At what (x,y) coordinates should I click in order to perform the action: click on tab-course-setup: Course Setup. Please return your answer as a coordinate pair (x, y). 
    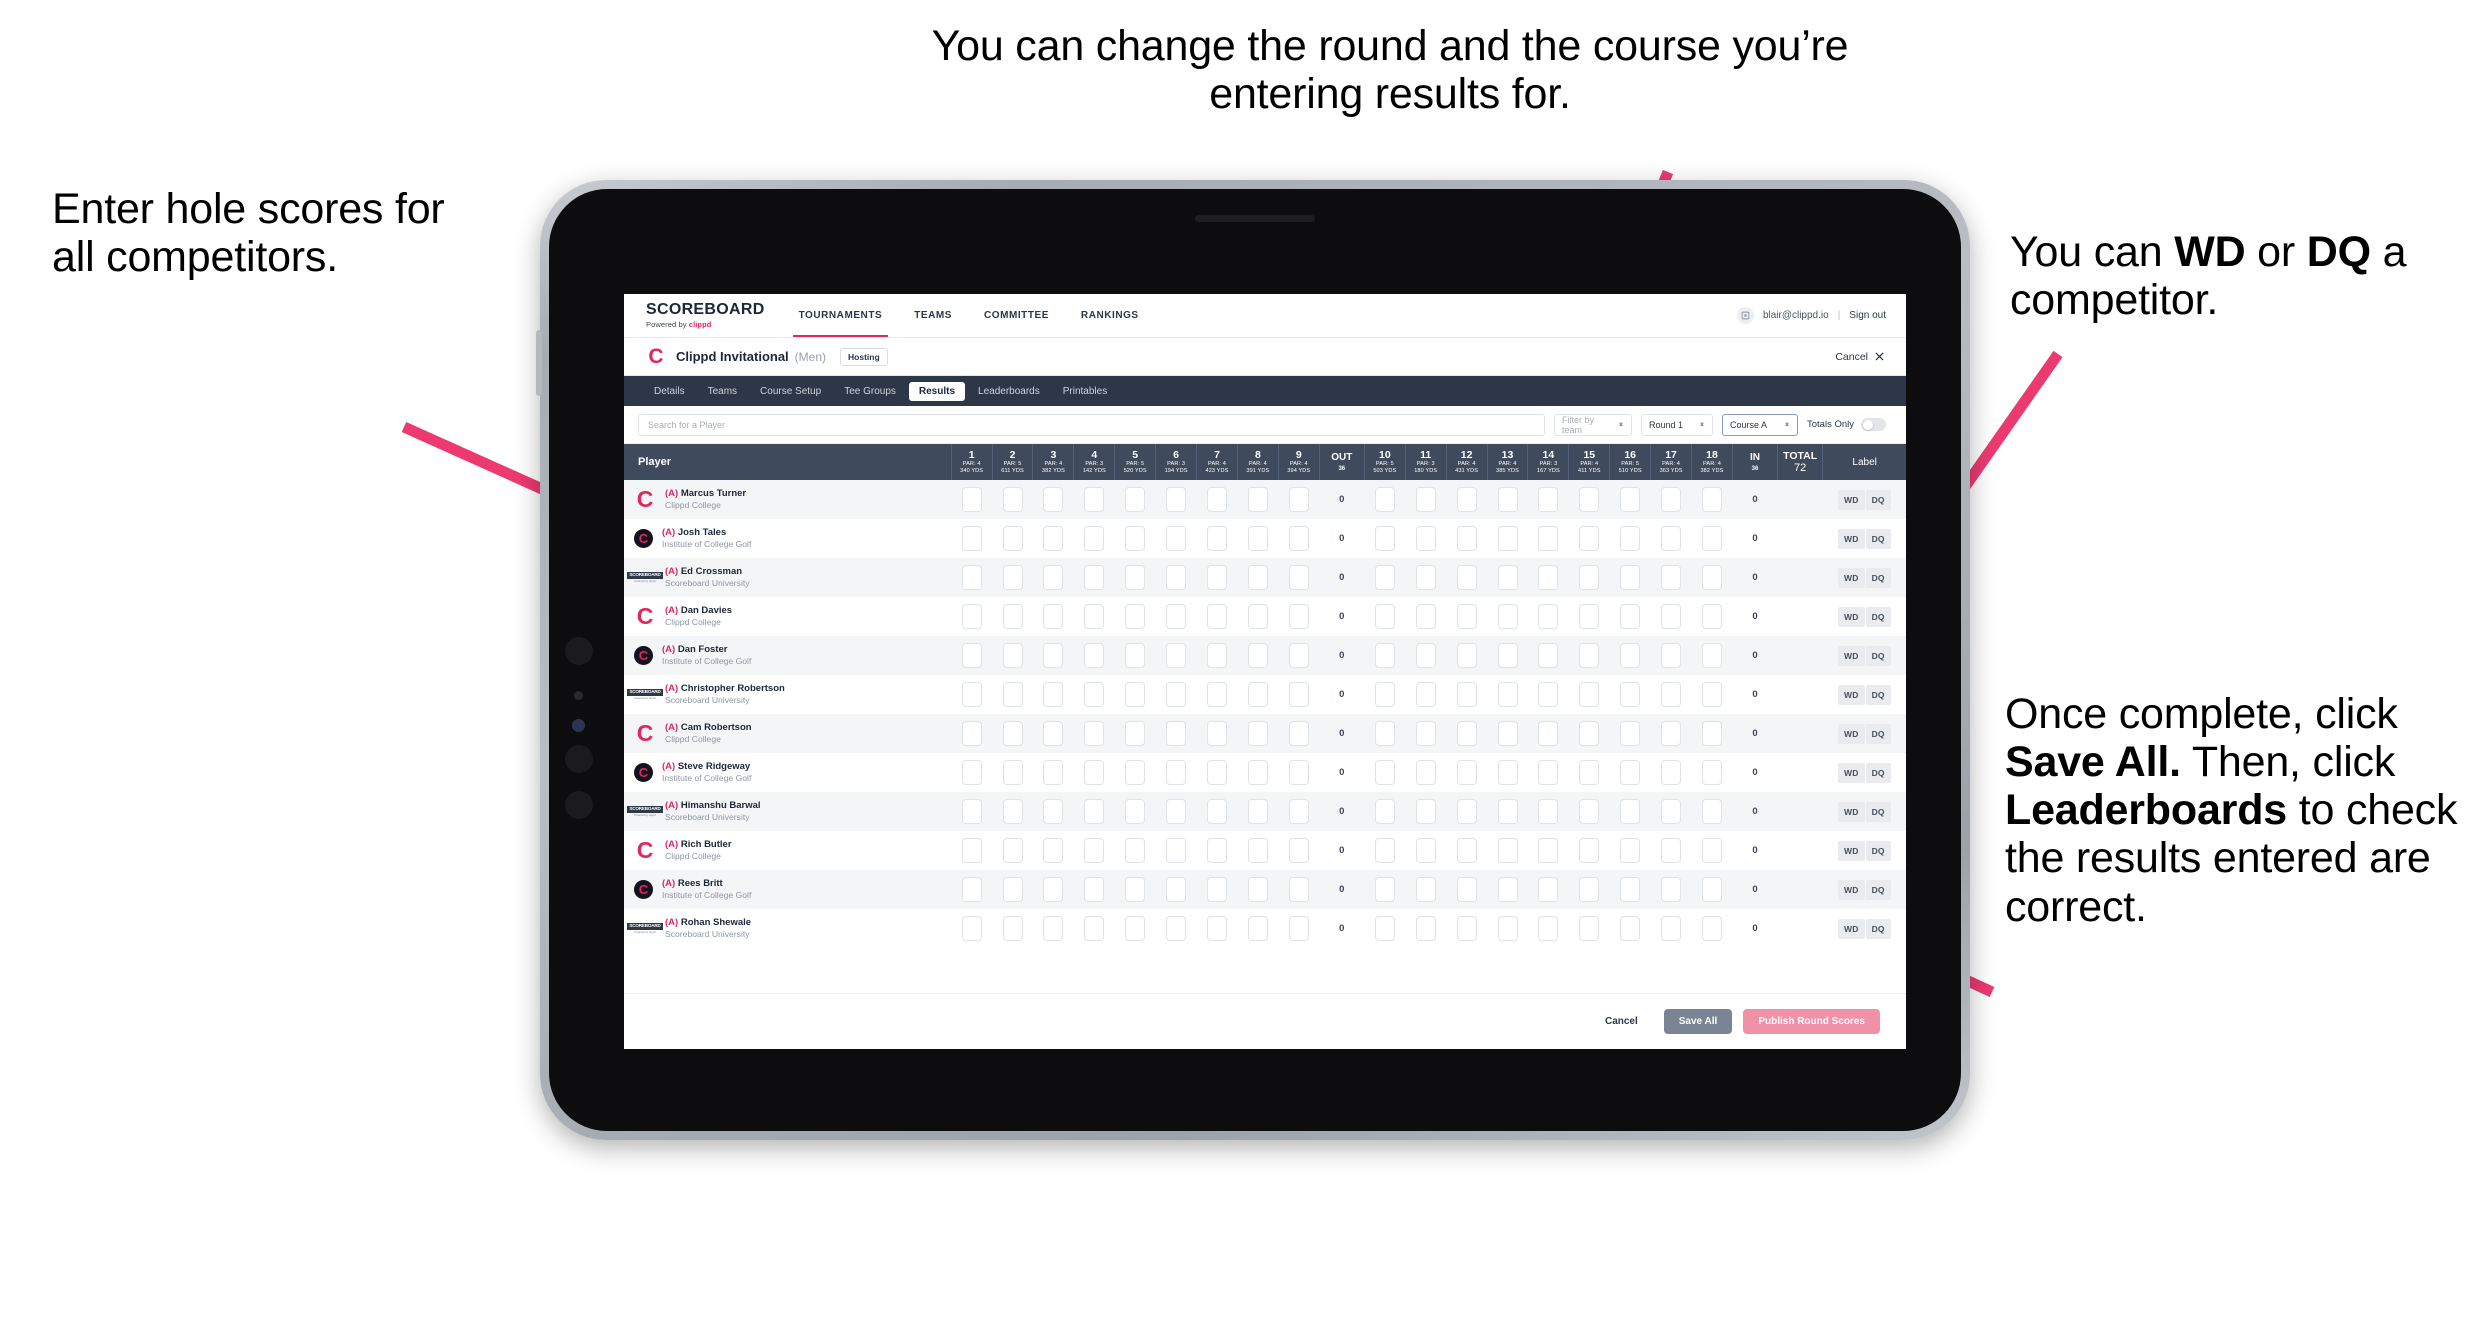
    Looking at the image, I should click on (790, 391).